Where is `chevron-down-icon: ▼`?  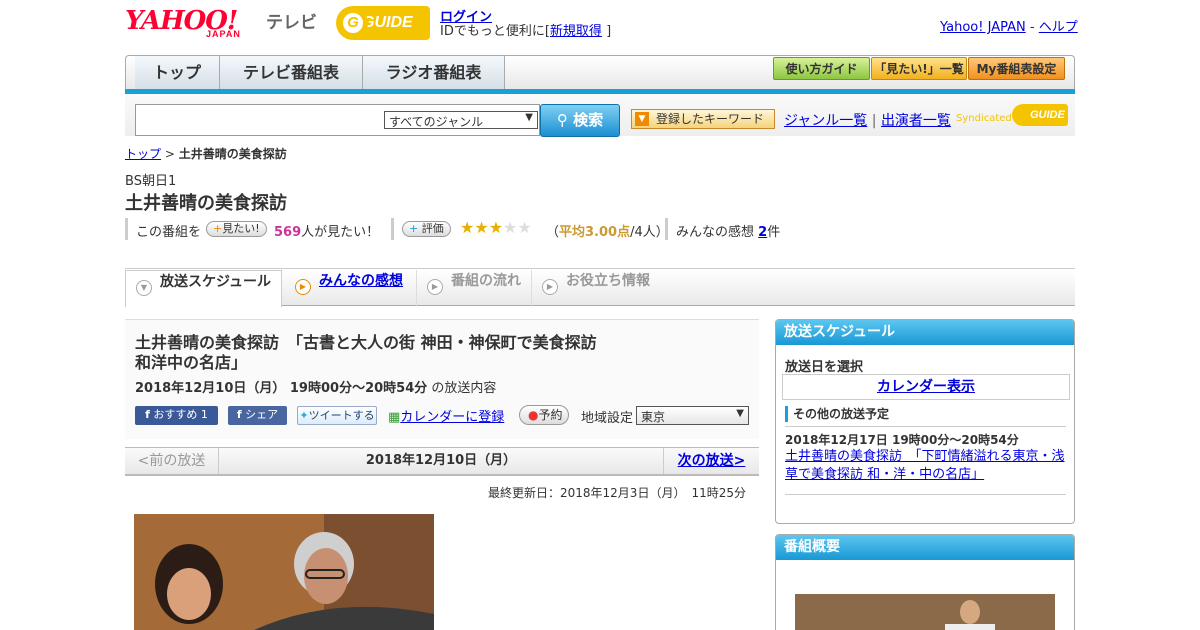 chevron-down-icon: ▼ is located at coordinates (144, 288).